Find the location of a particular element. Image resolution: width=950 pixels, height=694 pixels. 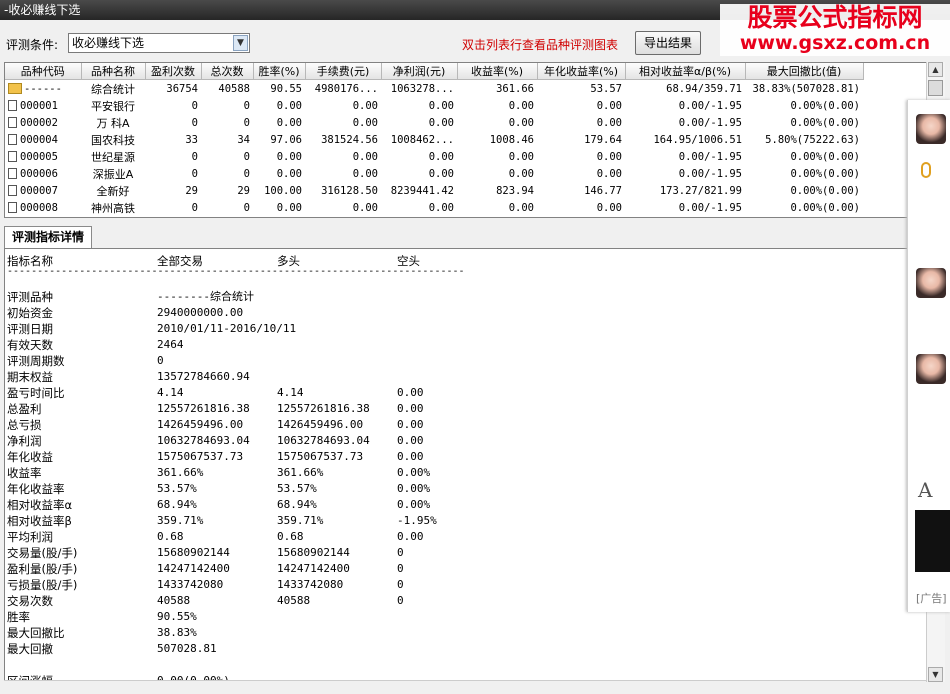

code-text: 000004 is located at coordinates (39, 139).